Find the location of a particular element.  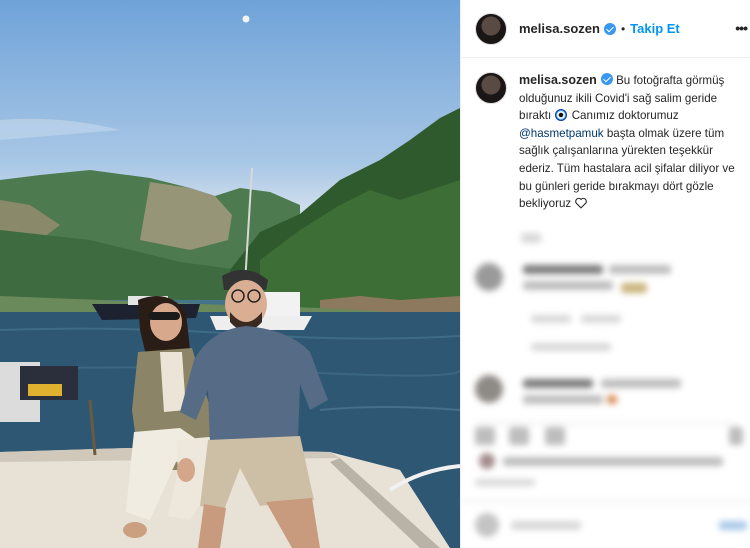

caption-username: melisa.sozen is located at coordinates (558, 80).